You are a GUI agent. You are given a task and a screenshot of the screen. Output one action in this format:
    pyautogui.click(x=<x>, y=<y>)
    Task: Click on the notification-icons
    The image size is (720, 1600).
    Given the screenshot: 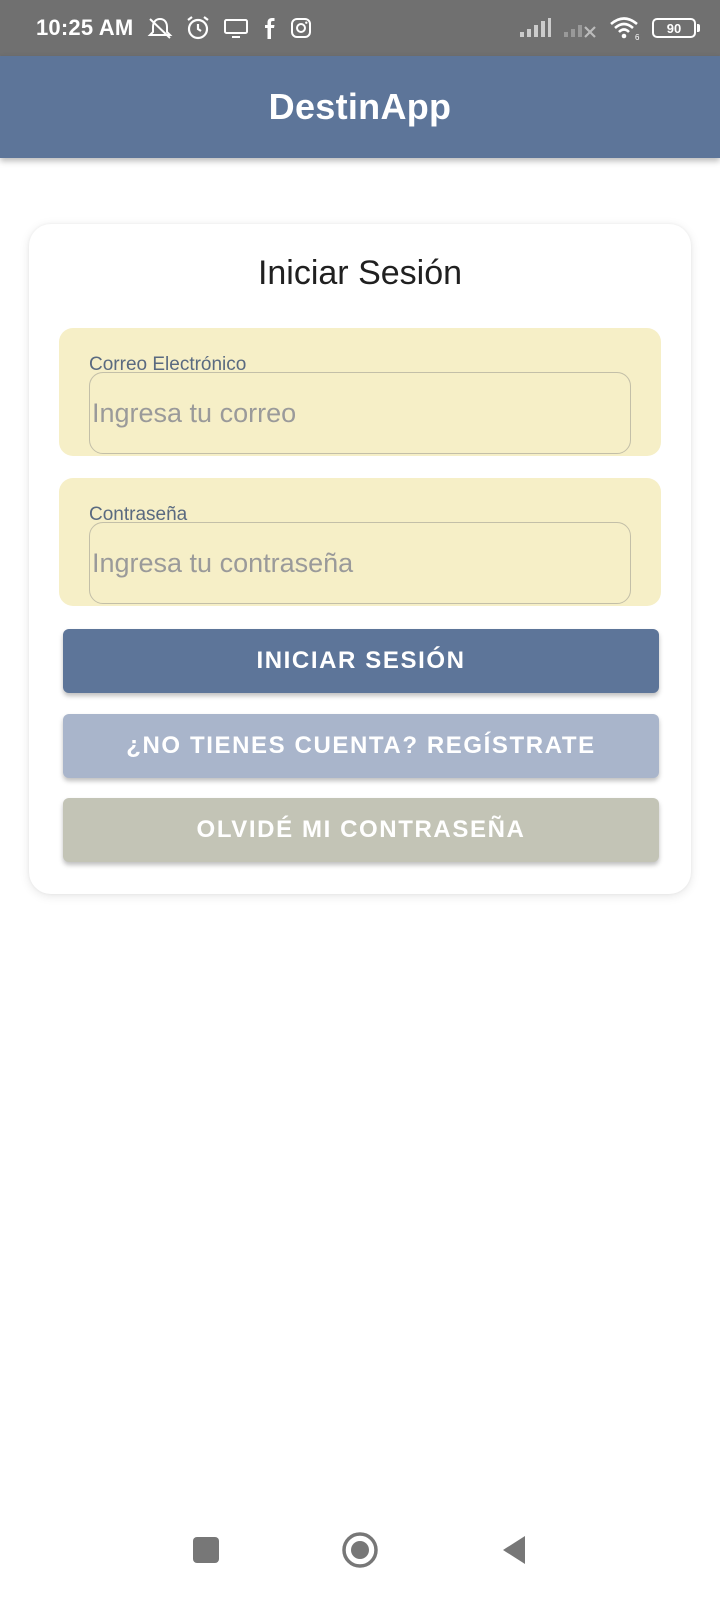 What is the action you would take?
    pyautogui.click(x=230, y=28)
    